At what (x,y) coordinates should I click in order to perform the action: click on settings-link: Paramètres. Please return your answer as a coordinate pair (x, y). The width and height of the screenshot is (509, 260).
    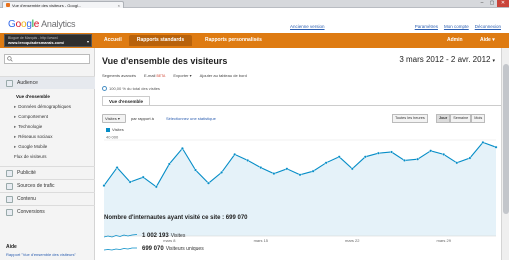
    Looking at the image, I should click on (426, 26).